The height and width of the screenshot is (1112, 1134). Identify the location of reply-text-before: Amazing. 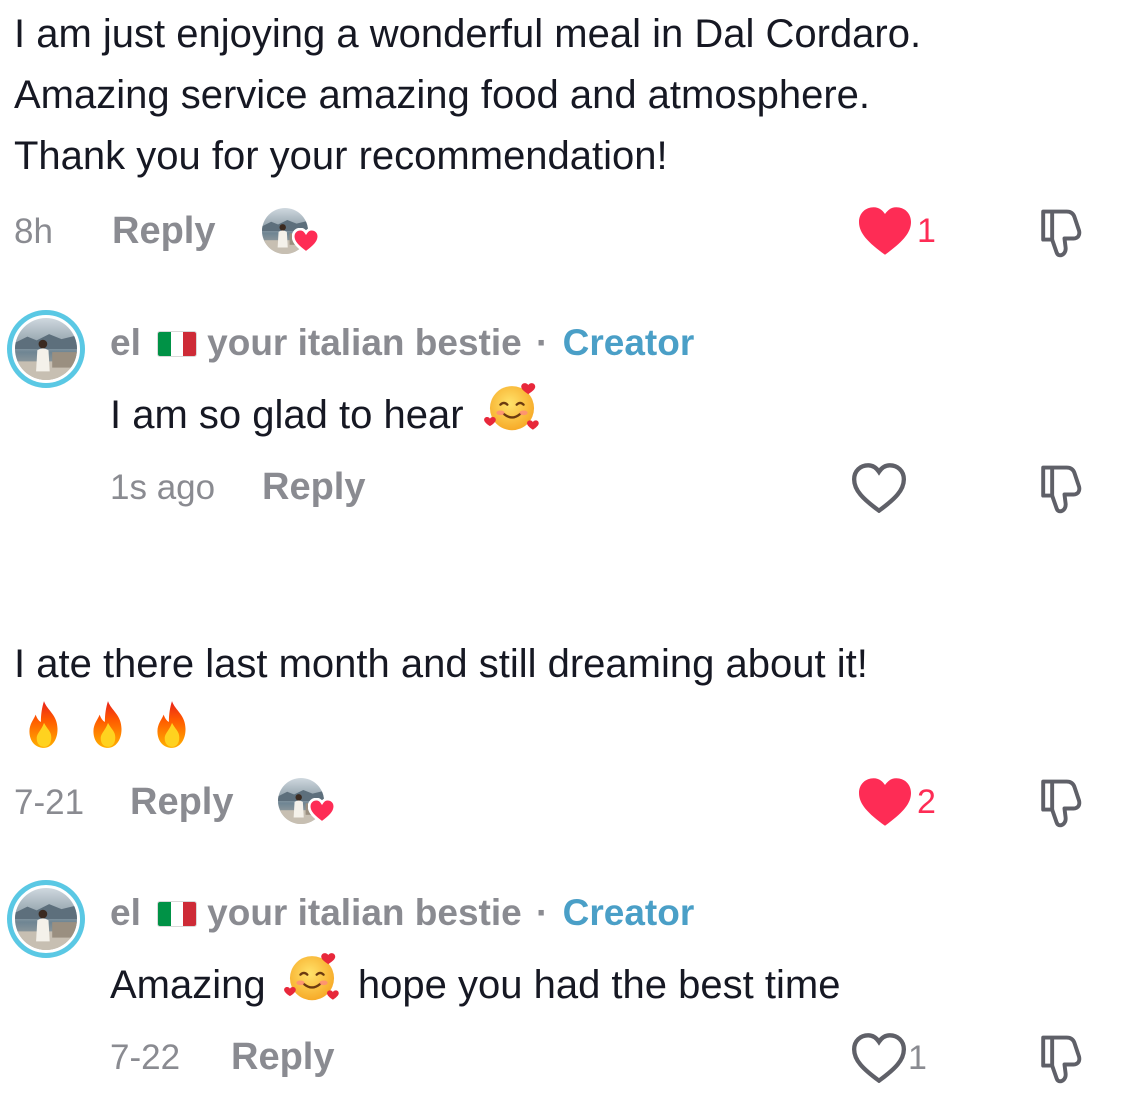
(188, 985).